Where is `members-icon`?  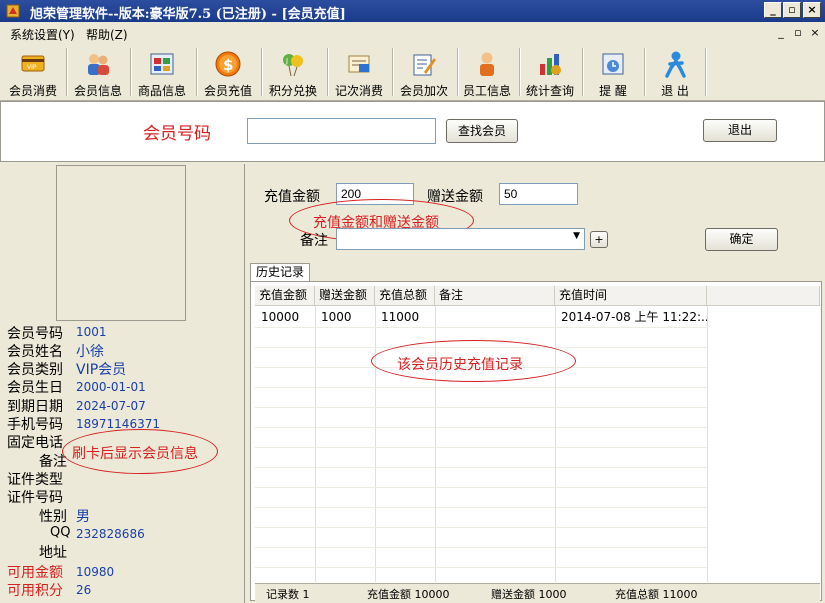 members-icon is located at coordinates (98, 64).